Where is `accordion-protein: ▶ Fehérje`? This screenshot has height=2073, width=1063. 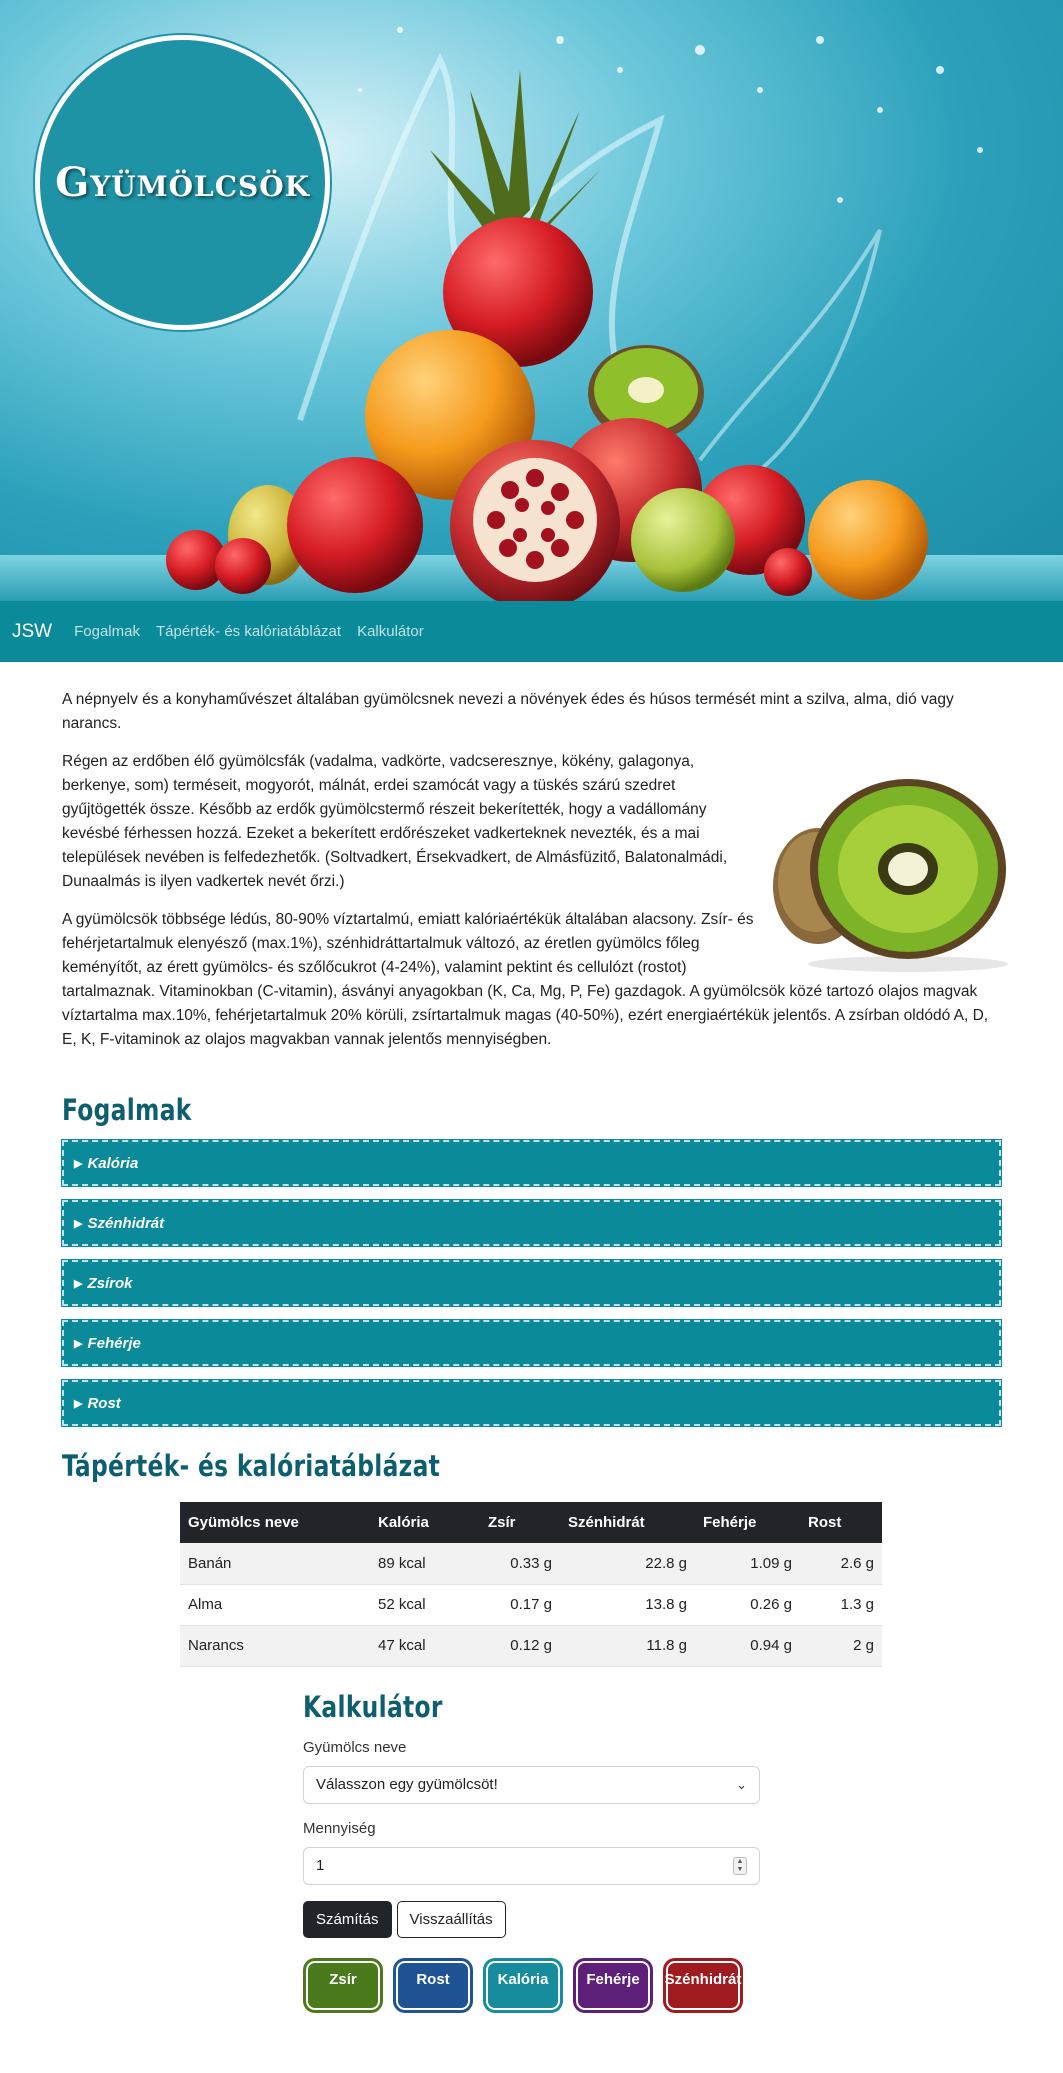 accordion-protein: ▶ Fehérje is located at coordinates (531, 1343).